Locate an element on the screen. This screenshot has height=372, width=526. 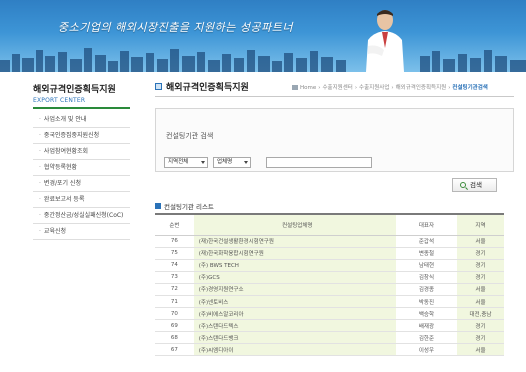
row-company-link: (재)한국건설생활환경시험연구원 is located at coordinates (294, 241).